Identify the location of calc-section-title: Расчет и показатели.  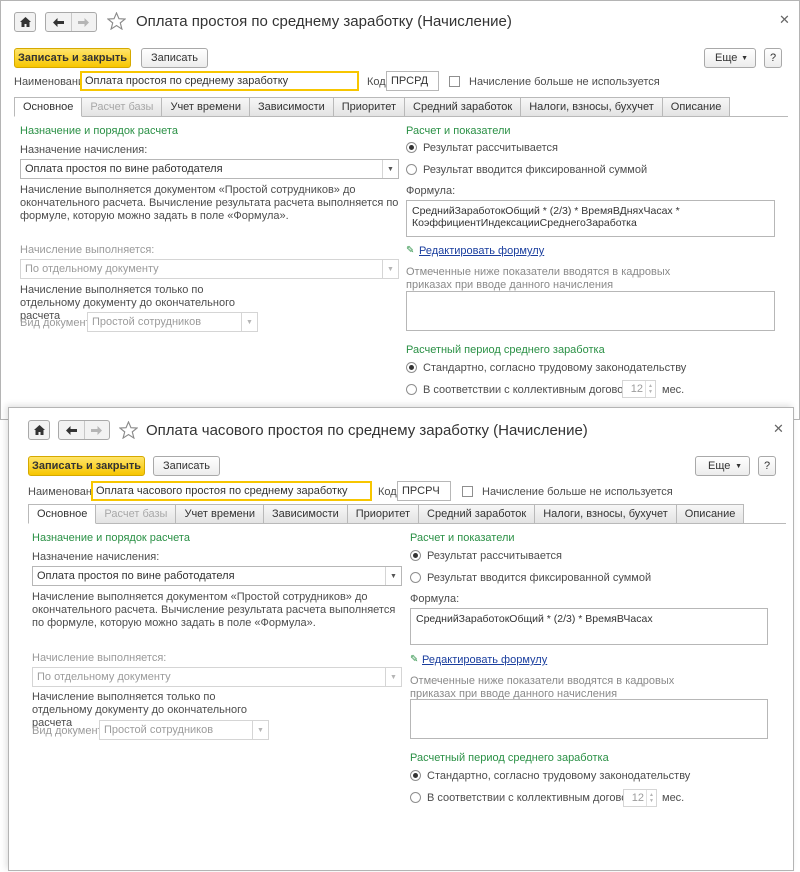
(462, 538).